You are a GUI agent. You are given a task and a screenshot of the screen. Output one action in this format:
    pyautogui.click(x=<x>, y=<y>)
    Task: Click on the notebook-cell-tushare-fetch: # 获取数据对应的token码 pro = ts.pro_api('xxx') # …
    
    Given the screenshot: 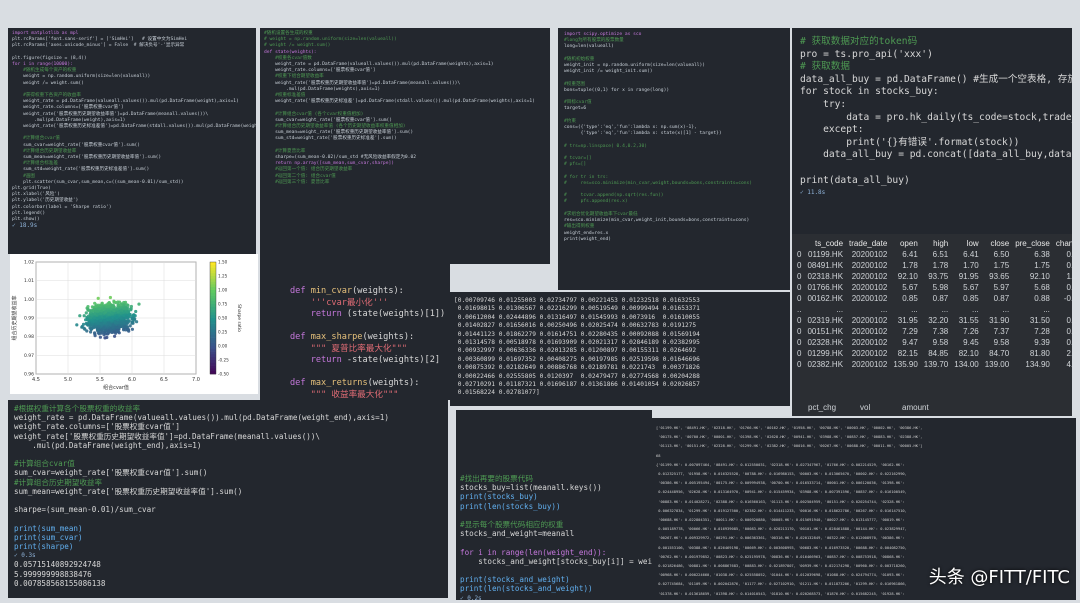 What is the action you would take?
    pyautogui.click(x=932, y=131)
    